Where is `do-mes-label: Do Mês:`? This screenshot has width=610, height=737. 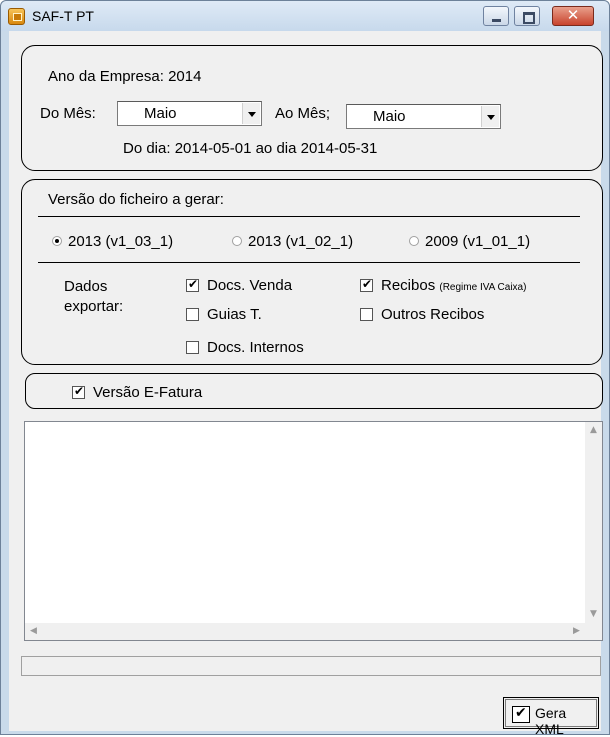 do-mes-label: Do Mês: is located at coordinates (68, 113).